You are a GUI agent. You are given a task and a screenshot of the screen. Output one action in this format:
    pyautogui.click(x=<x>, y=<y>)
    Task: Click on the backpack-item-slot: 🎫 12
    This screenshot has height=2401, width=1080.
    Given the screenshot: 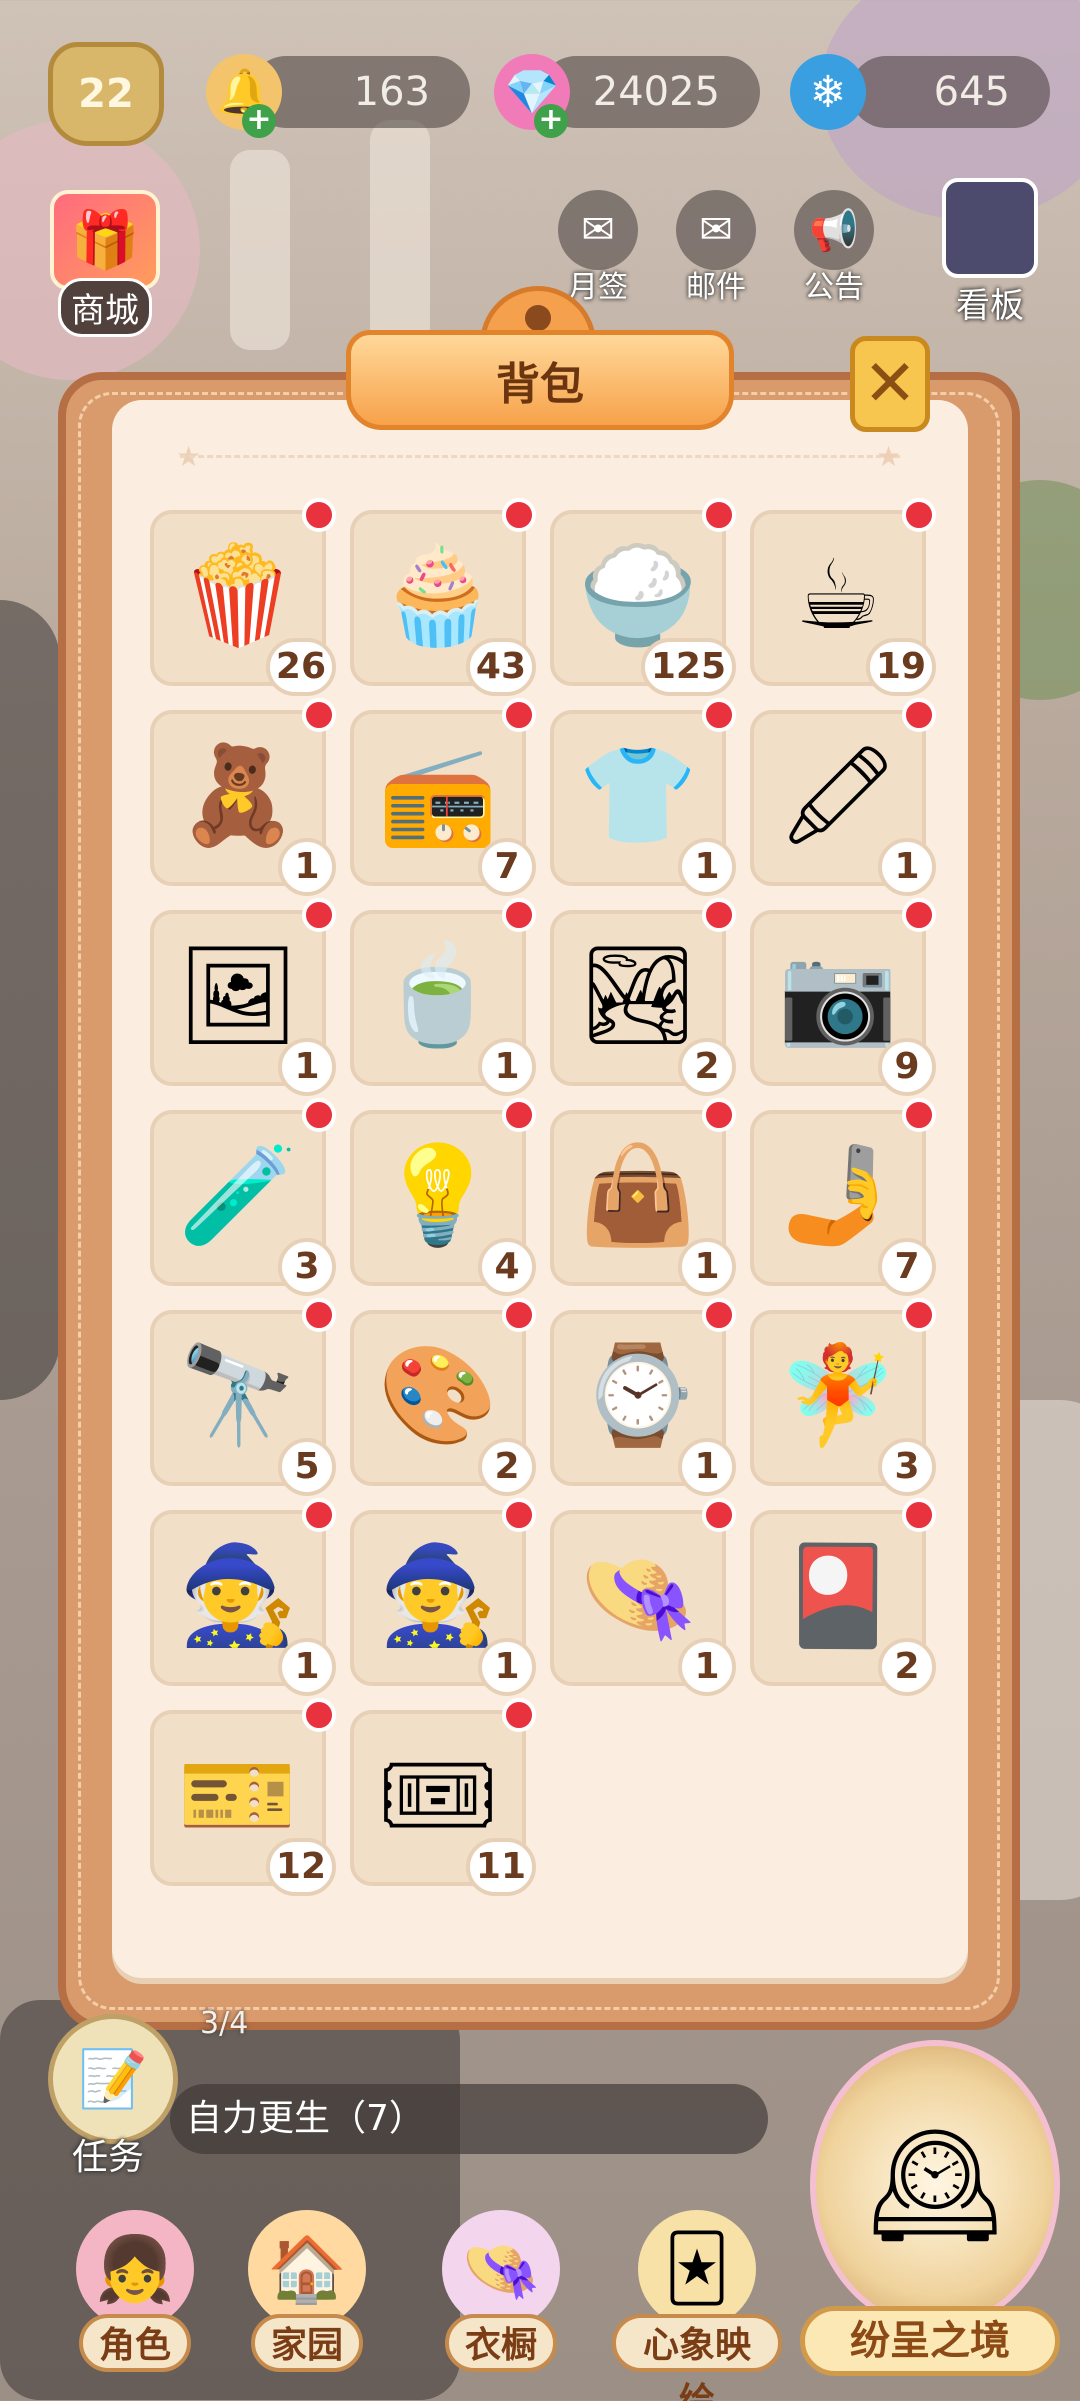 What is the action you would take?
    pyautogui.click(x=243, y=1797)
    